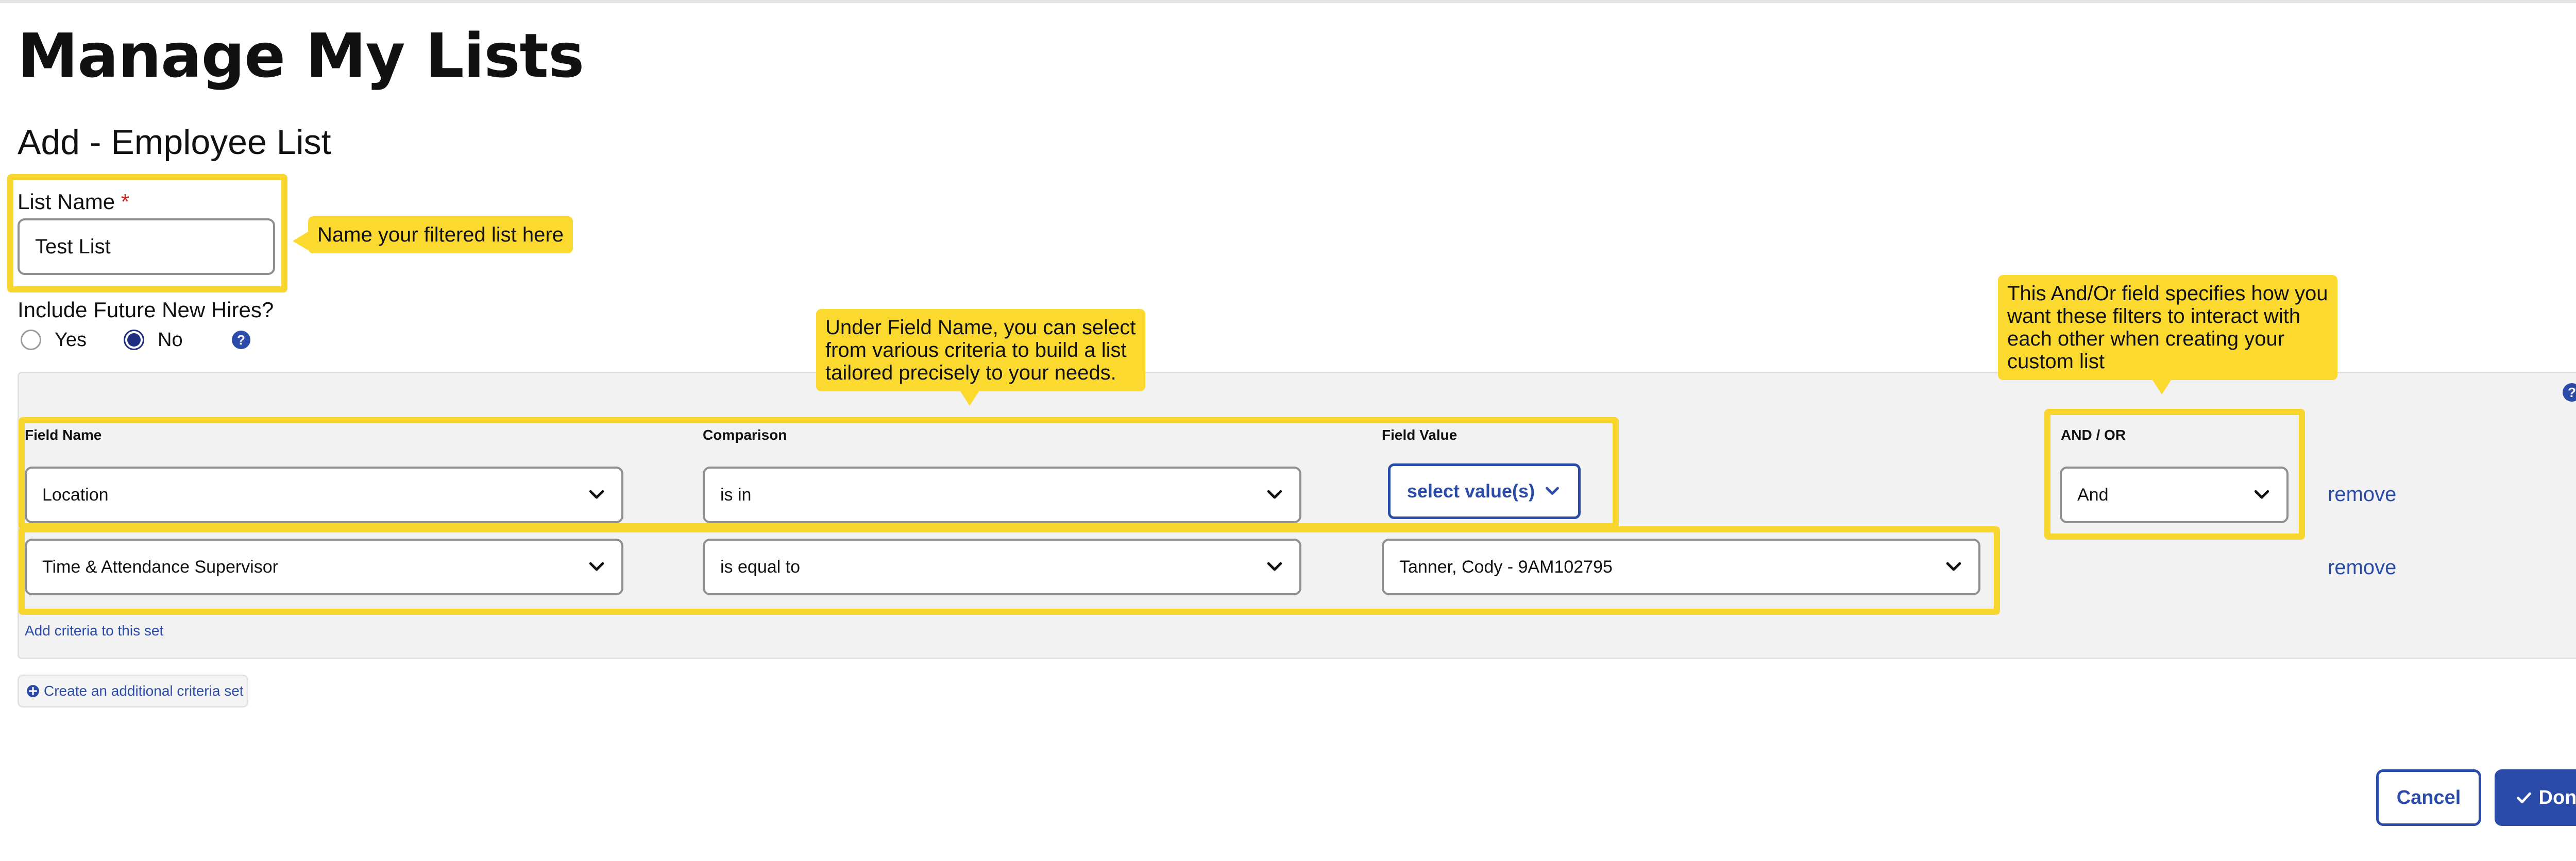 The width and height of the screenshot is (2576, 861). Describe the element at coordinates (301, 55) in the screenshot. I see `page-title: Manage My Lists` at that location.